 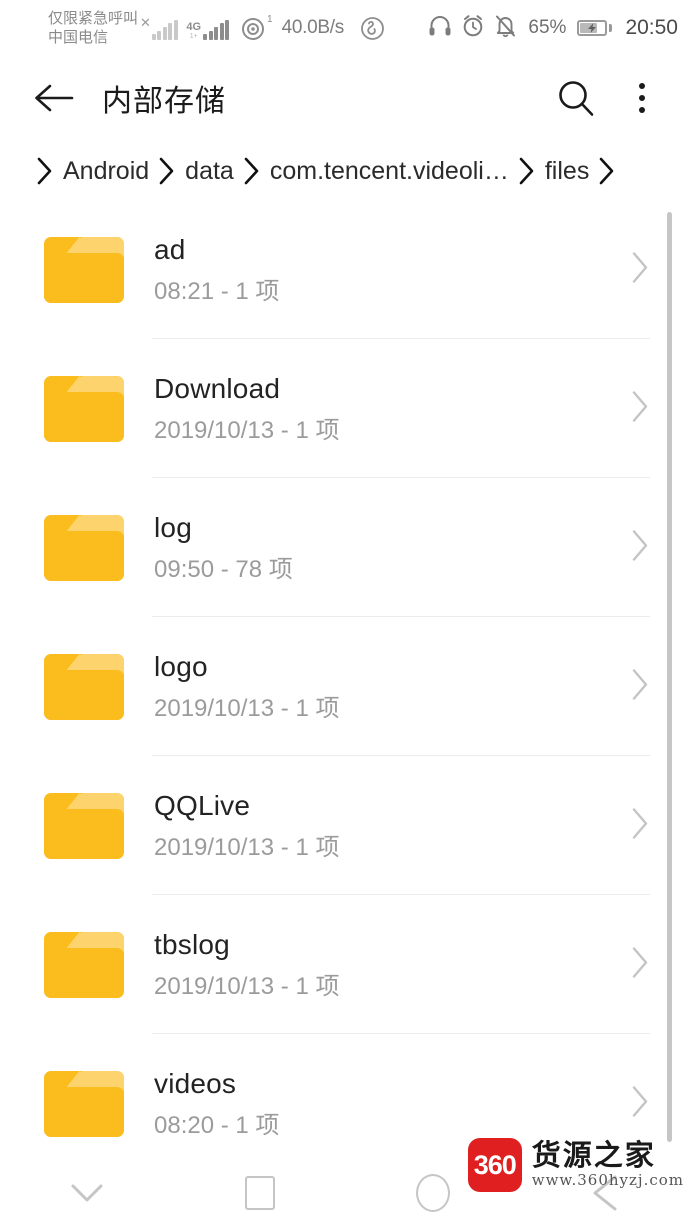 I want to click on file-name: tbslog, so click(x=192, y=944).